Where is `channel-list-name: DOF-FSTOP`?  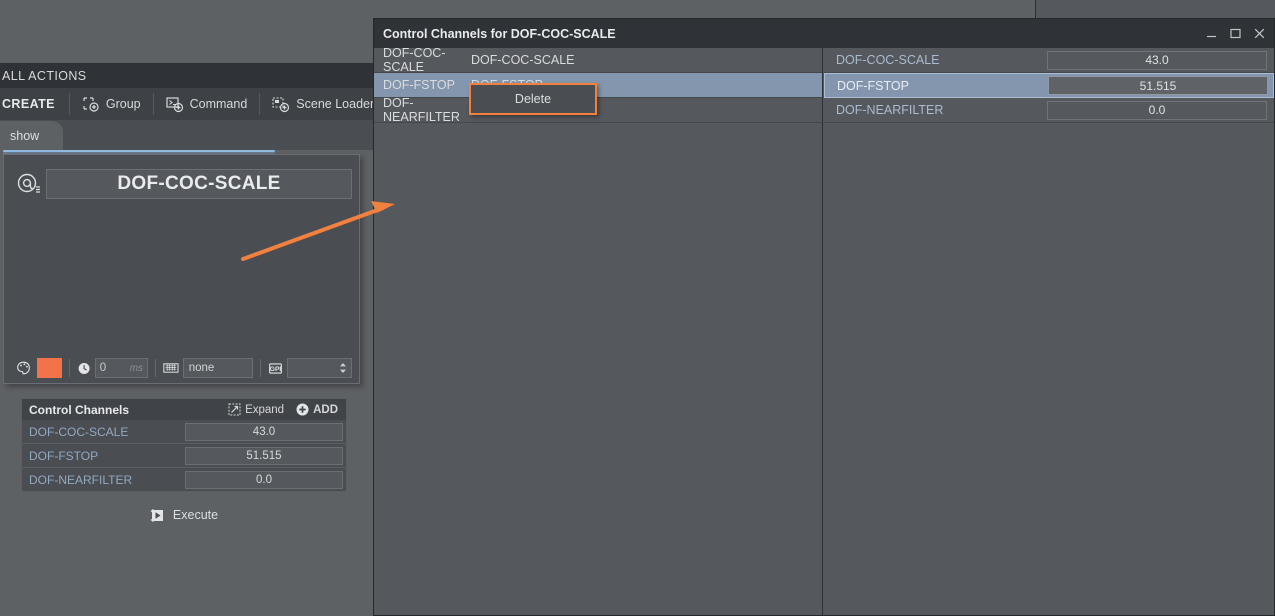
channel-list-name: DOF-FSTOP is located at coordinates (419, 85).